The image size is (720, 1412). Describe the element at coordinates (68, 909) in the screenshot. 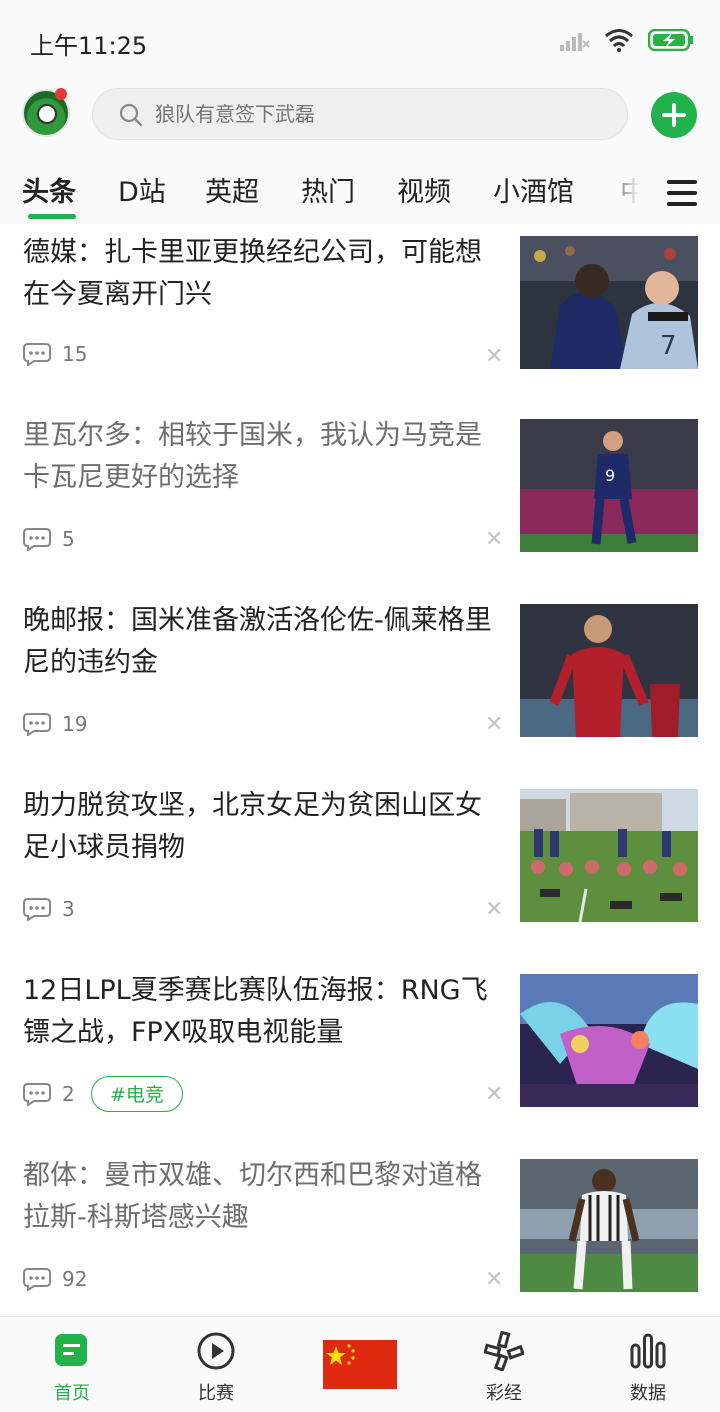

I see `comment-number: 3` at that location.